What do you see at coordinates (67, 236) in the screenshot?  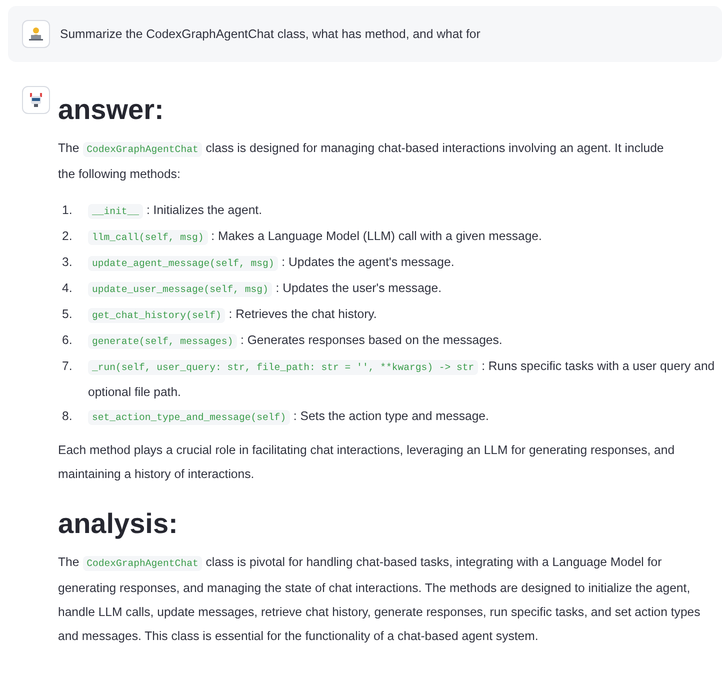 I see `list-number: 2.` at bounding box center [67, 236].